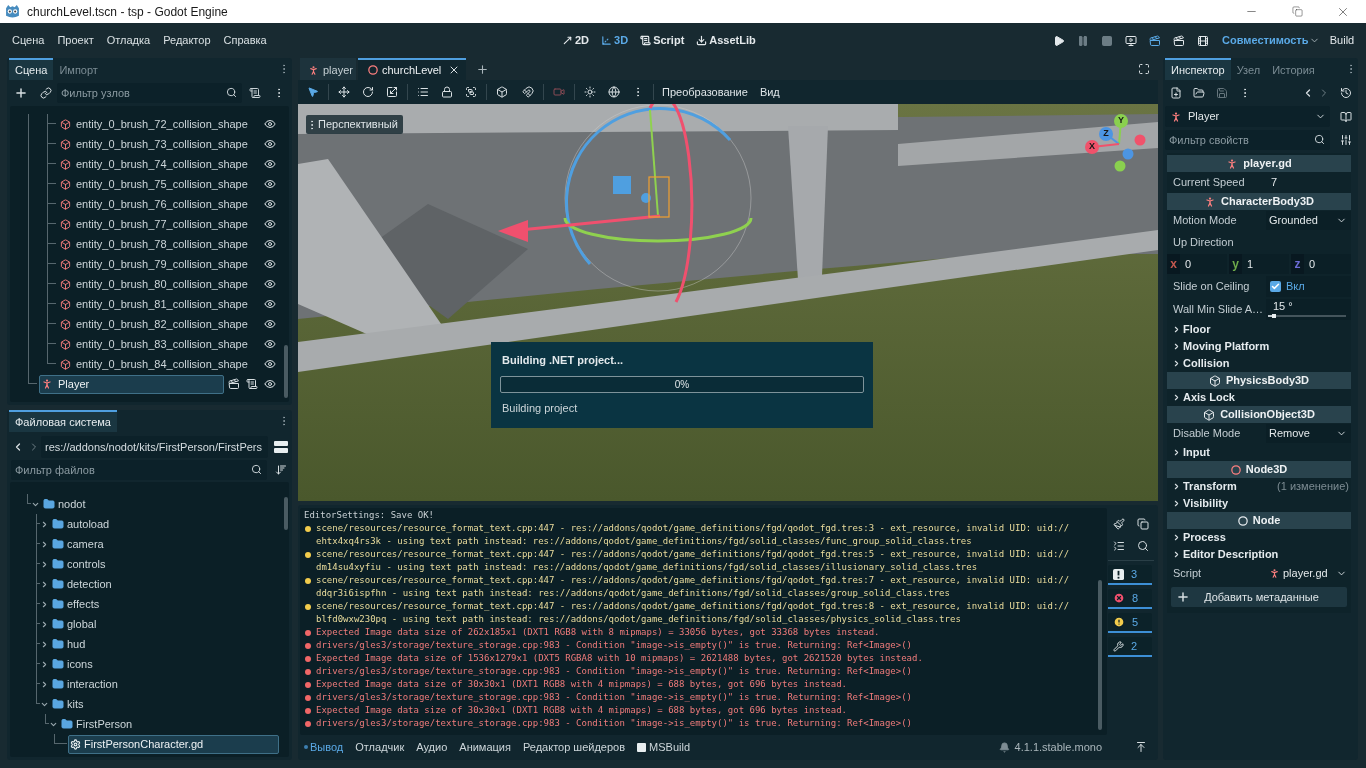 Image resolution: width=1366 pixels, height=768 pixels. I want to click on dock-tab: Файловая система, so click(63, 421).